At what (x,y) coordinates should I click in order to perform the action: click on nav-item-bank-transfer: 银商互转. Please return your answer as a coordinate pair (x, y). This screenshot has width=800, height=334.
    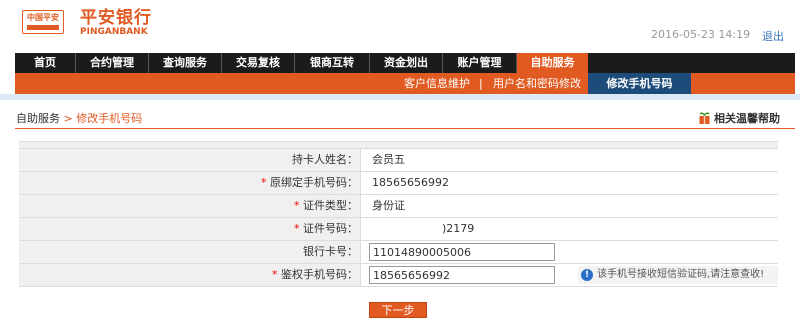
    Looking at the image, I should click on (332, 63).